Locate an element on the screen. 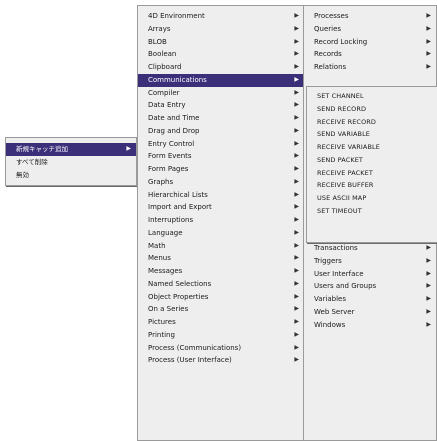 This screenshot has width=437, height=441. command-item-receive-record: RECEIVE RECORD is located at coordinates (372, 122).